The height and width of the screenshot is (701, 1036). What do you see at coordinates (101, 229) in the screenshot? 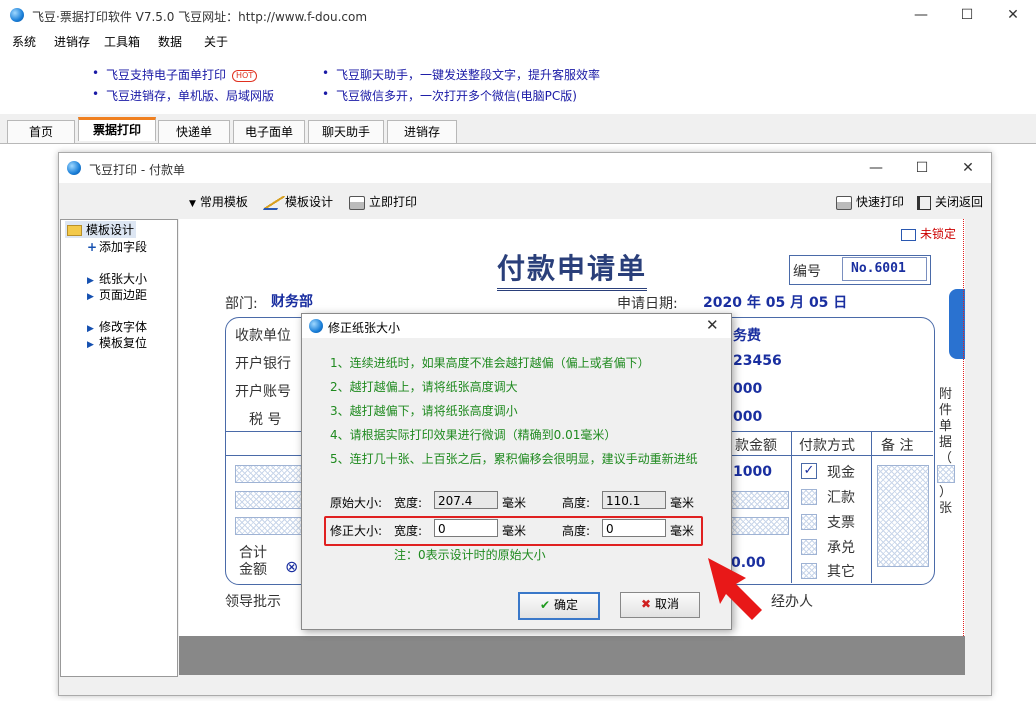
I see `tree-root: 模板设计` at bounding box center [101, 229].